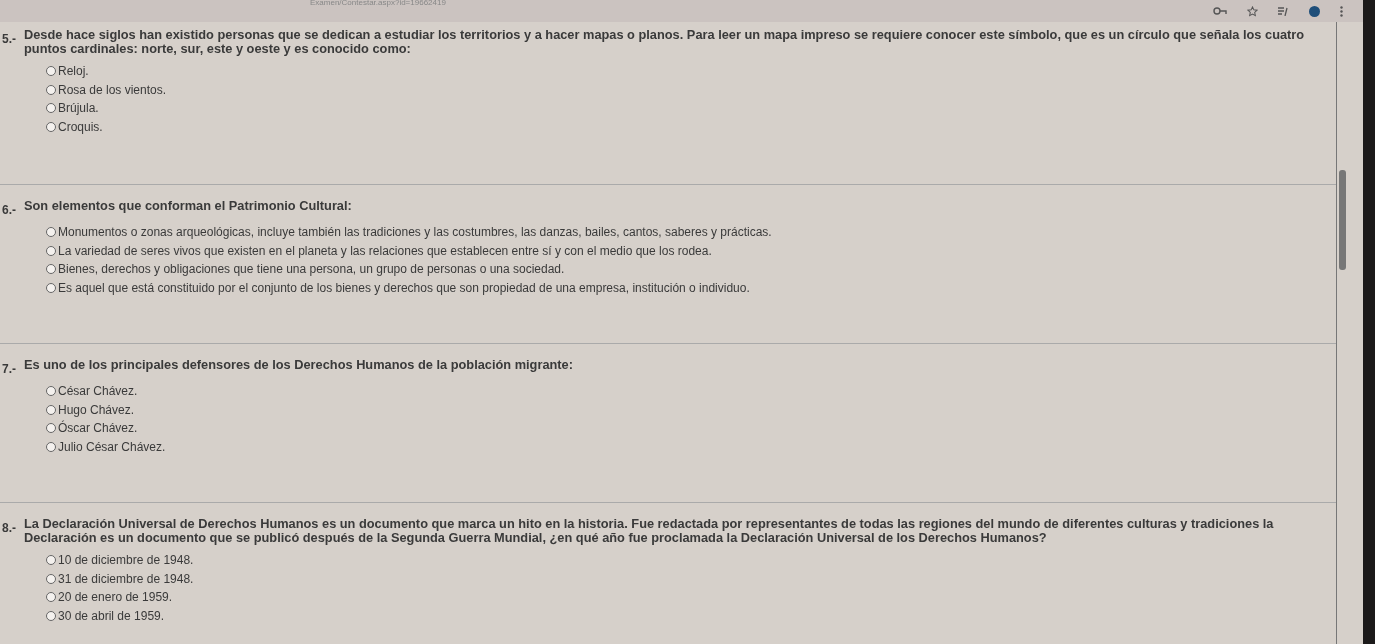  What do you see at coordinates (1341, 11) in the screenshot?
I see `menu-icon` at bounding box center [1341, 11].